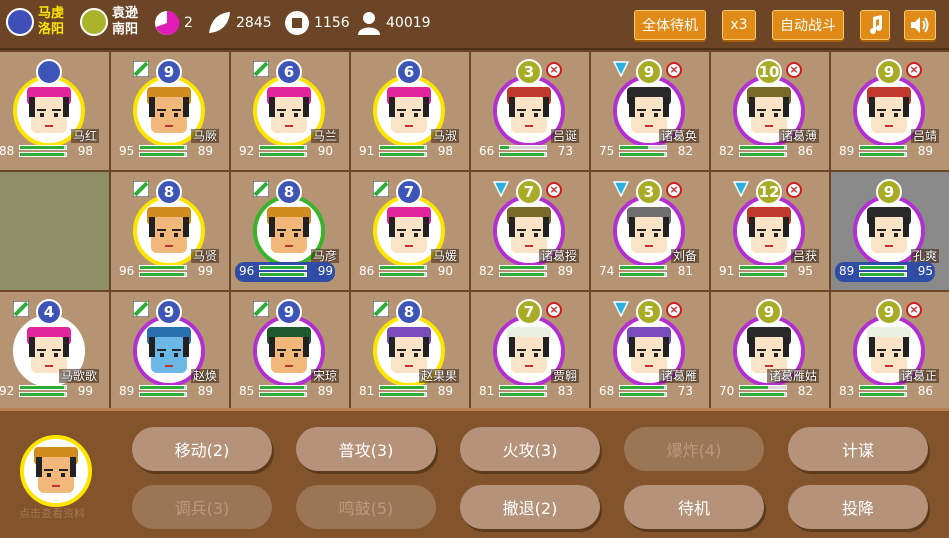 The image size is (949, 538). What do you see at coordinates (674, 190) in the screenshot?
I see `cancel-status-icon: ×` at bounding box center [674, 190].